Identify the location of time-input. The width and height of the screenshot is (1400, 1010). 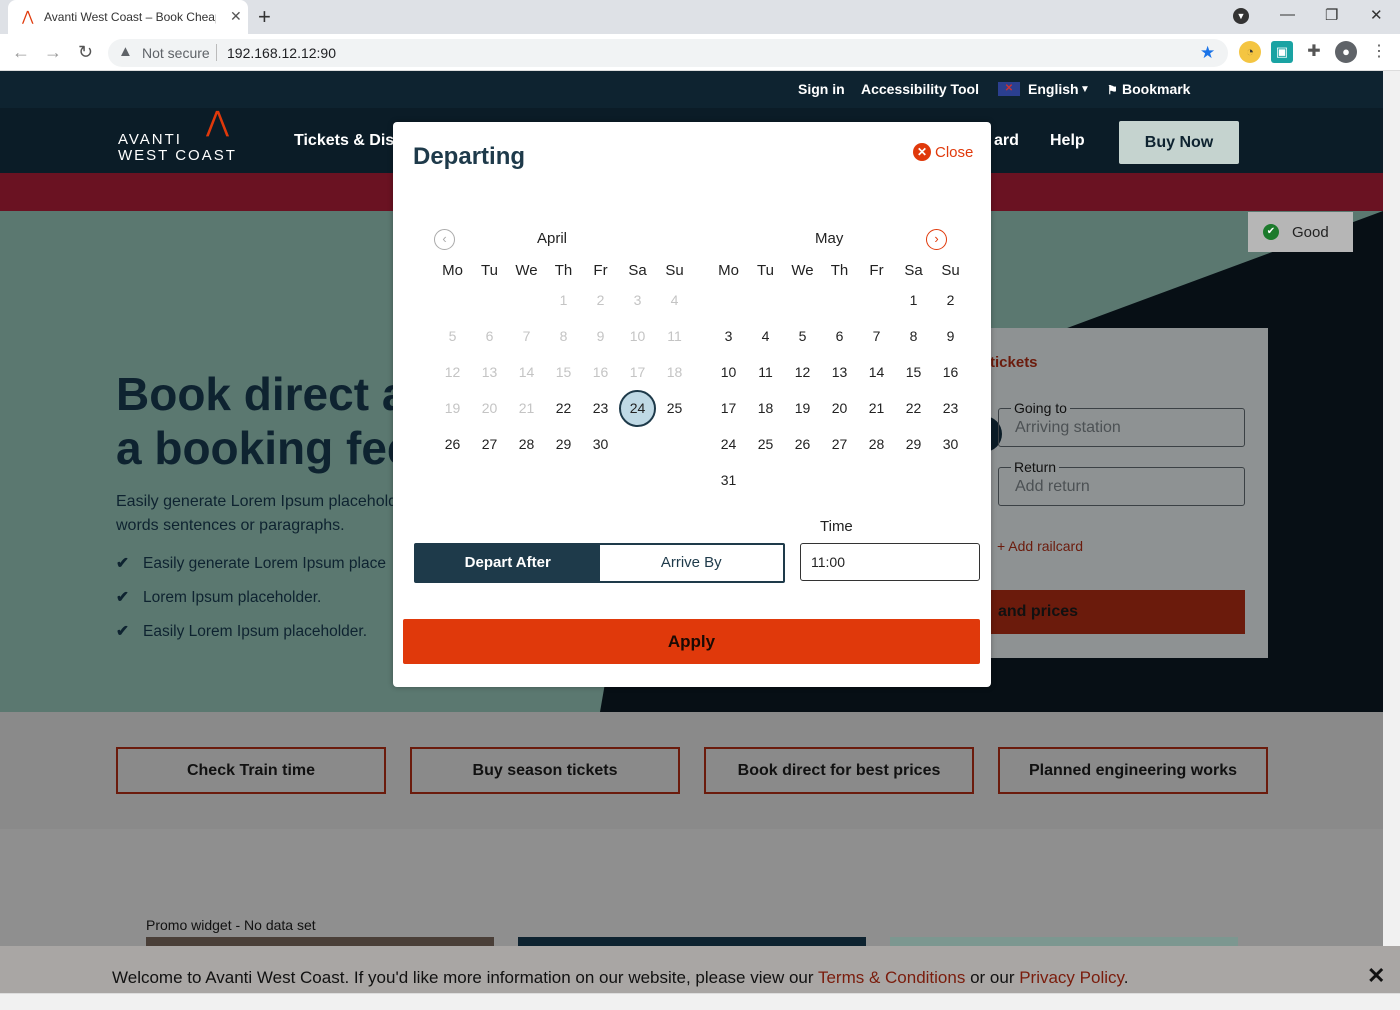
(890, 562).